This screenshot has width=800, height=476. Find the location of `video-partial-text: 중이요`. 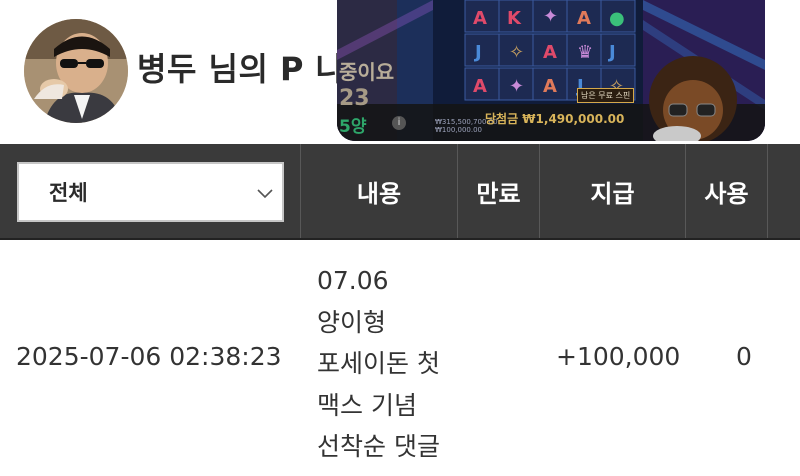

video-partial-text: 중이요 is located at coordinates (367, 72).